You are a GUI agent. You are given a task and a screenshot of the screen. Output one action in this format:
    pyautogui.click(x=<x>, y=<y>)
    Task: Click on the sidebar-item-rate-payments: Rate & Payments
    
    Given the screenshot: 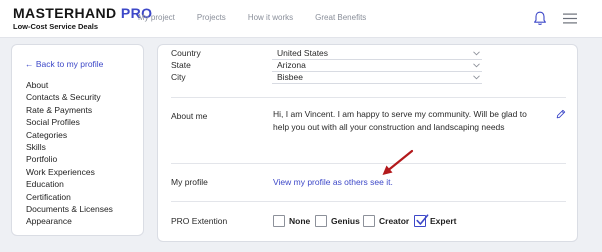 What is the action you would take?
    pyautogui.click(x=69, y=110)
    